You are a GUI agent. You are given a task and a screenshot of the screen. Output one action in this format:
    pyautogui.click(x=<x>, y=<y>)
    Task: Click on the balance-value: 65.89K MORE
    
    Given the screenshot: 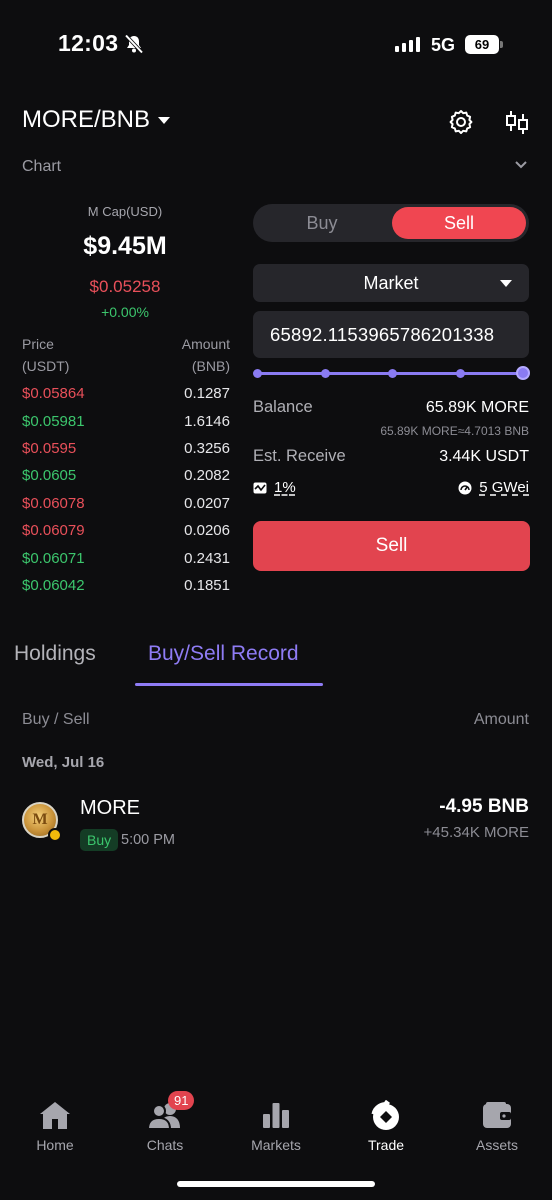 What is the action you would take?
    pyautogui.click(x=477, y=407)
    